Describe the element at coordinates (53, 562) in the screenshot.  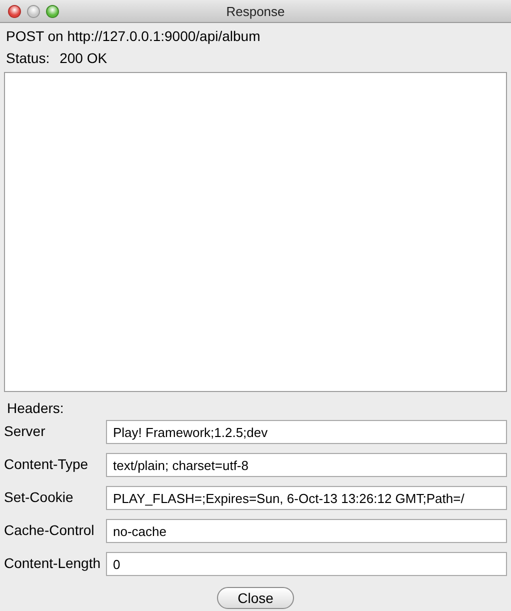
I see `header-name: Content-Length` at that location.